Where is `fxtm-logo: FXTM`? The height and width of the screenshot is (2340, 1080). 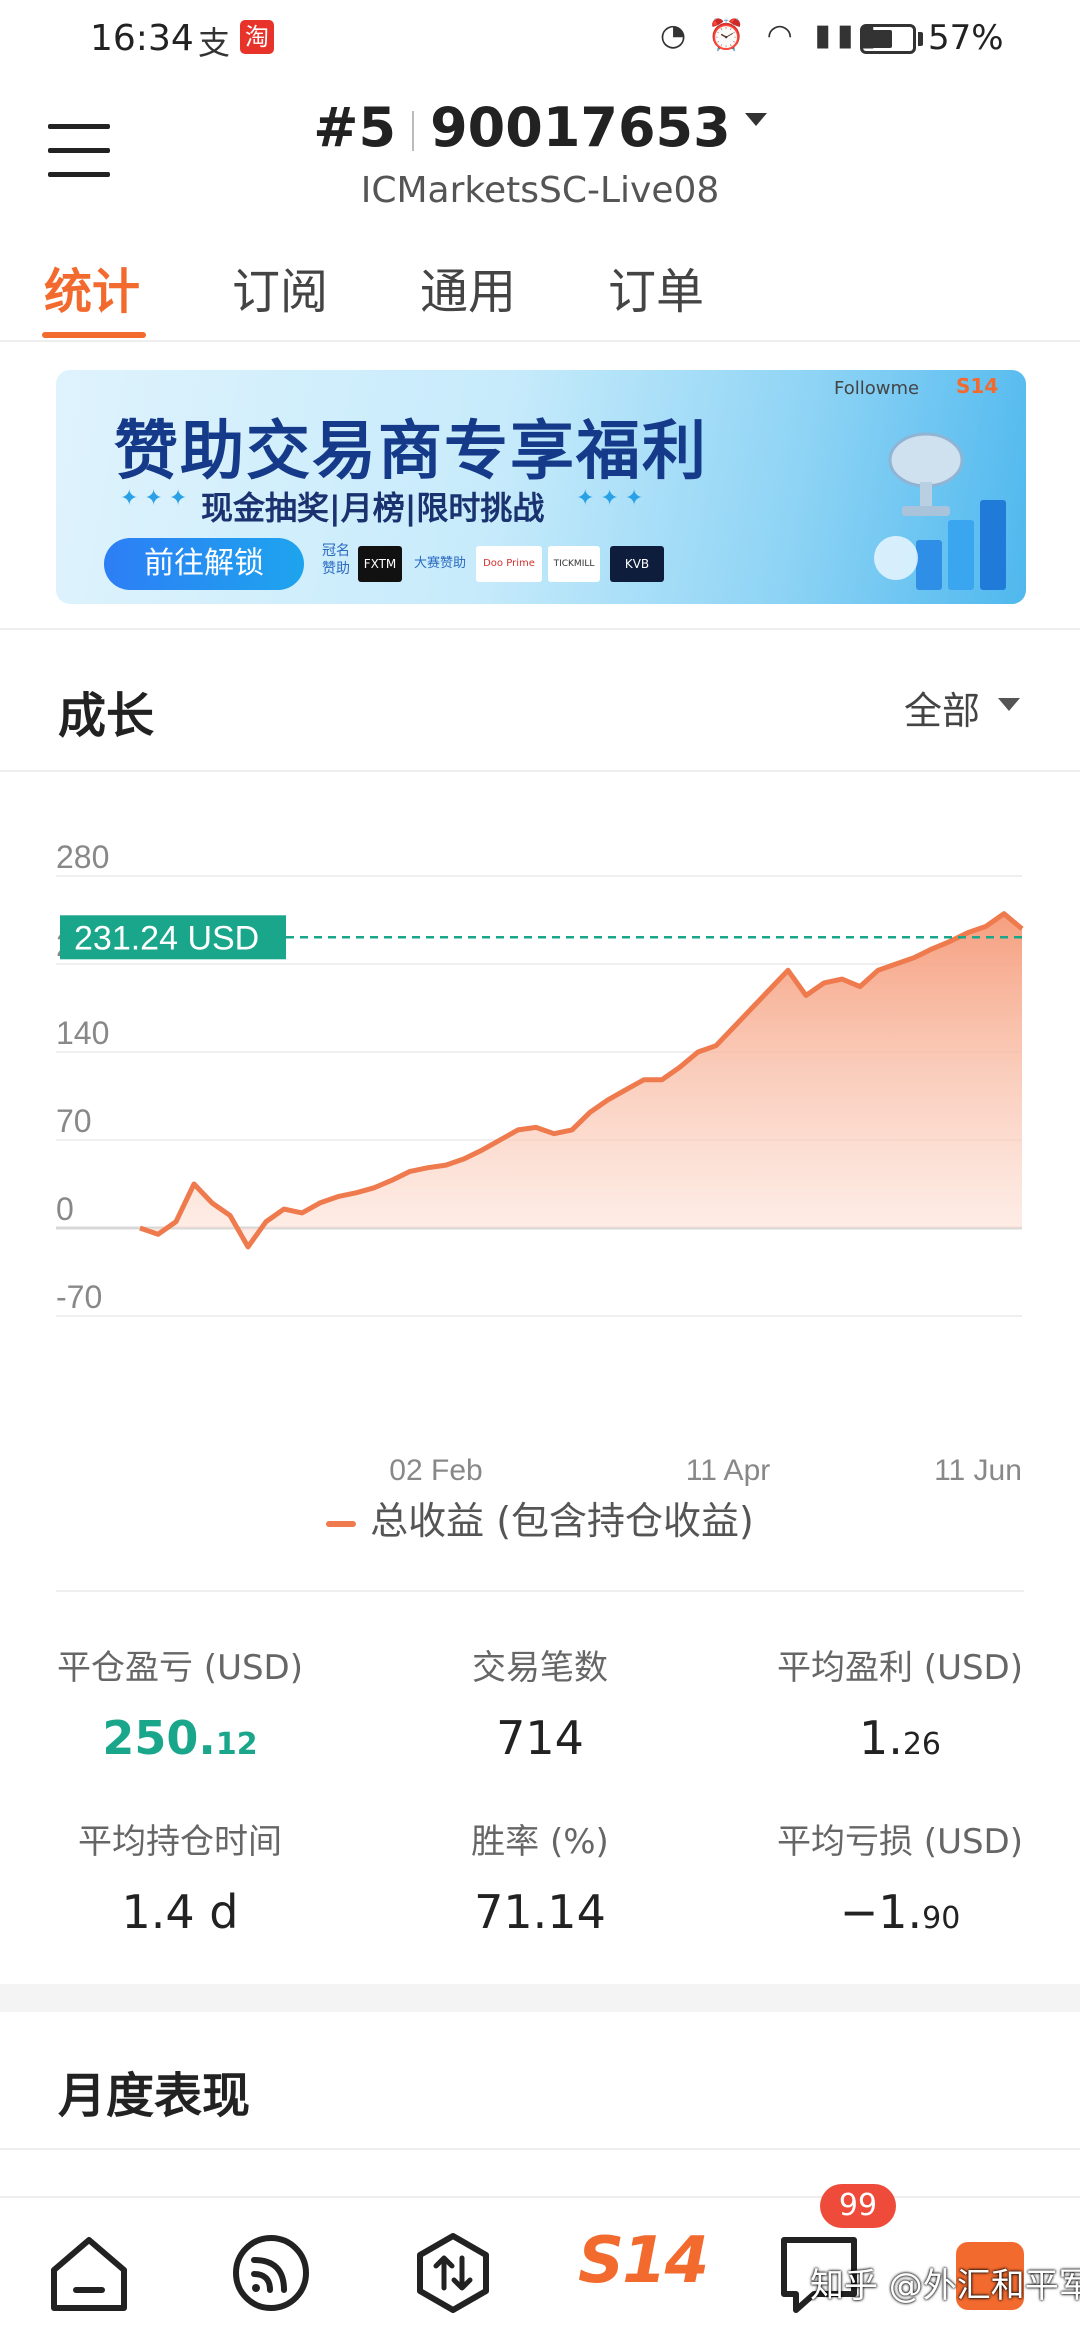
fxtm-logo: FXTM is located at coordinates (380, 564).